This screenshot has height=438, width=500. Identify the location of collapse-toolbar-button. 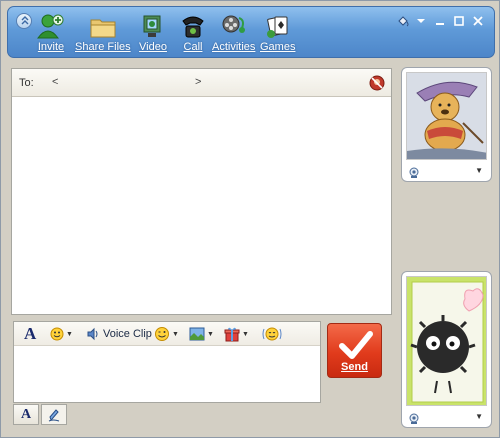
(24, 21).